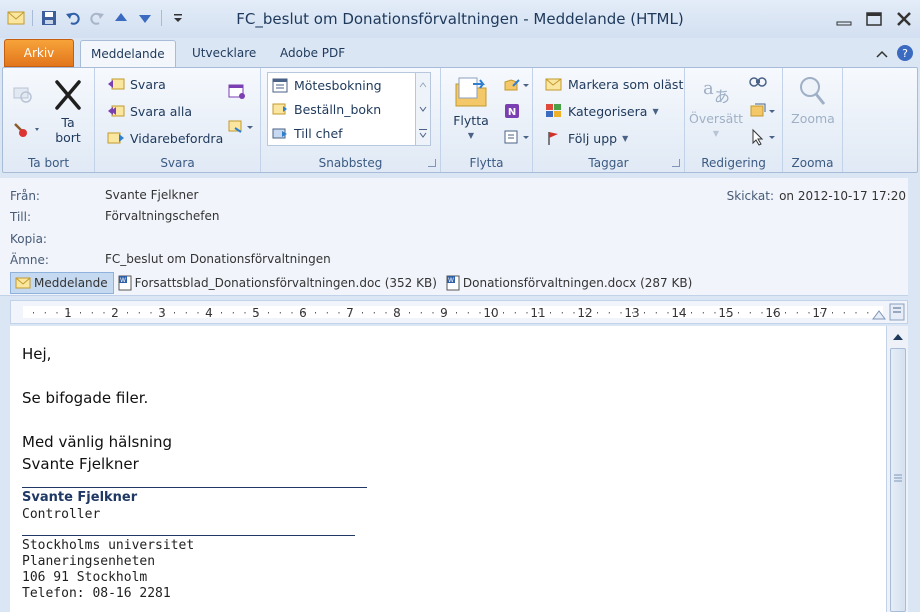  I want to click on window-controls, so click(874, 19).